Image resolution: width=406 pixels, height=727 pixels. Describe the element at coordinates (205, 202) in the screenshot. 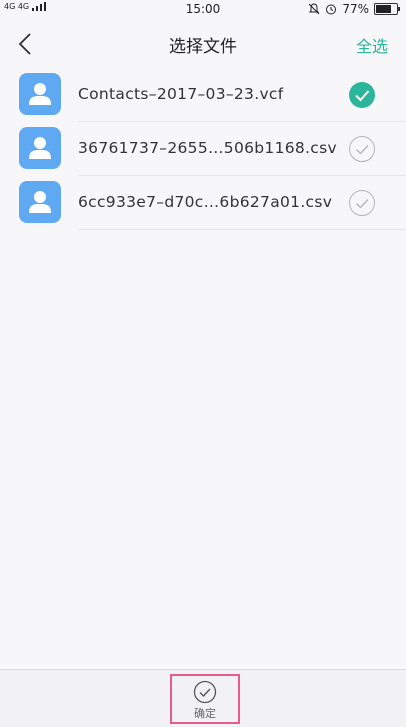

I see `file-name: 6cc933e7–d70c…6b627a01.csv` at that location.